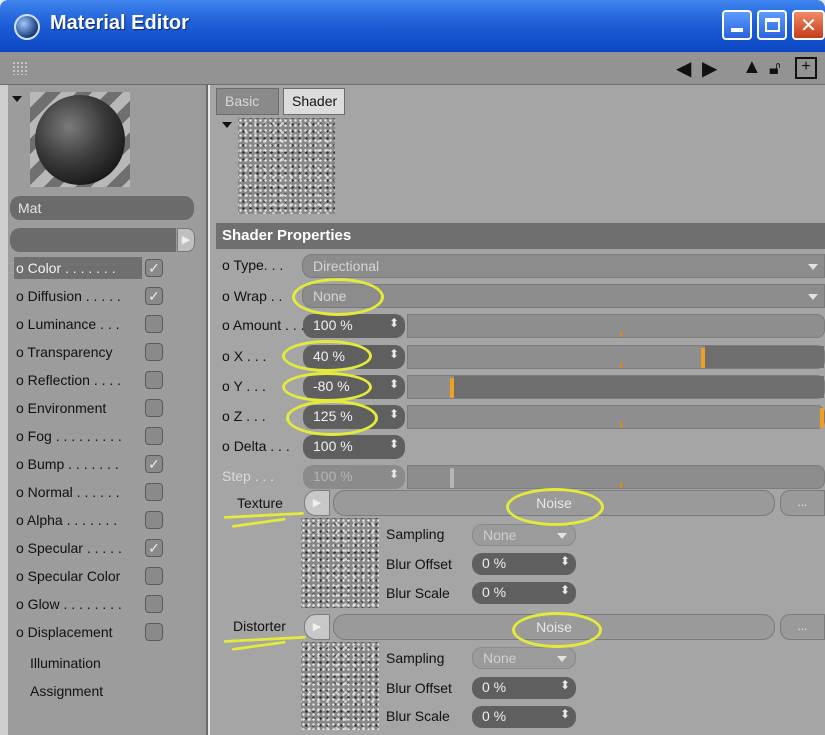  What do you see at coordinates (683, 68) in the screenshot?
I see `arrow-left-icon: ◀` at bounding box center [683, 68].